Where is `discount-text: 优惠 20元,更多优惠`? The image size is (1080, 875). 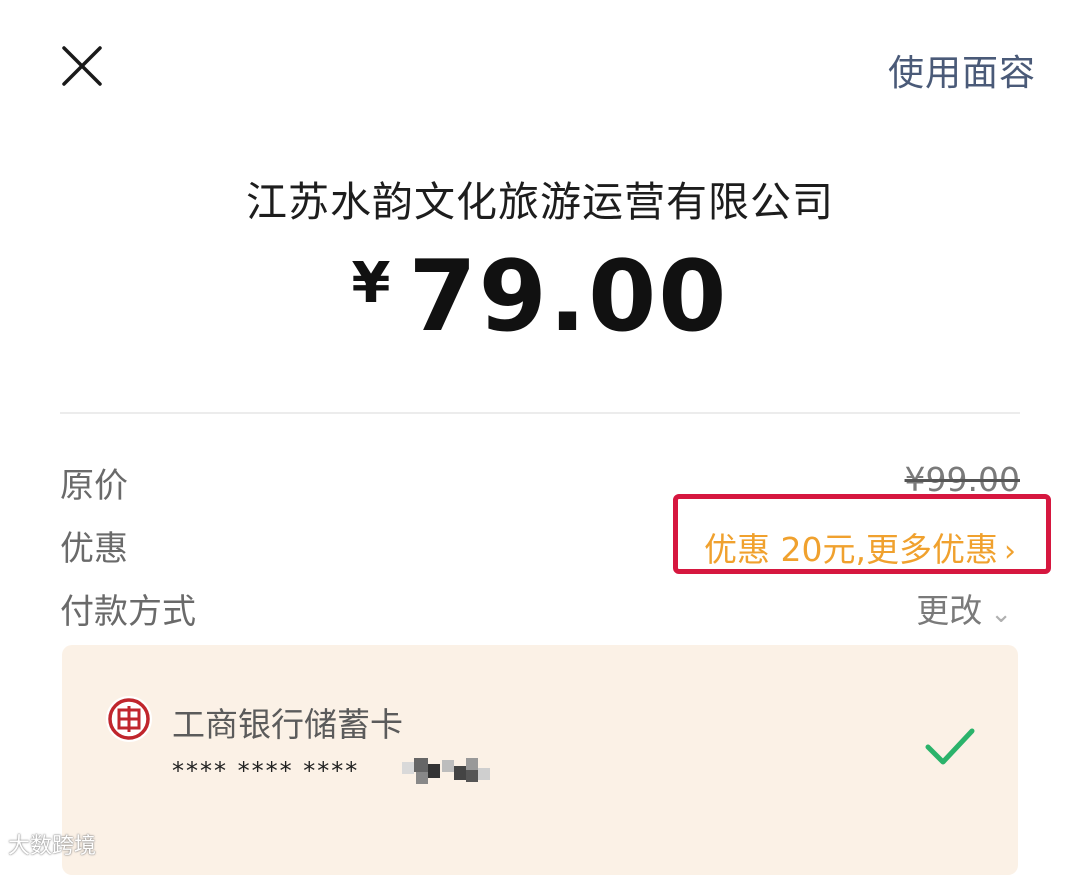
discount-text: 优惠 20元,更多优惠 is located at coordinates (851, 549).